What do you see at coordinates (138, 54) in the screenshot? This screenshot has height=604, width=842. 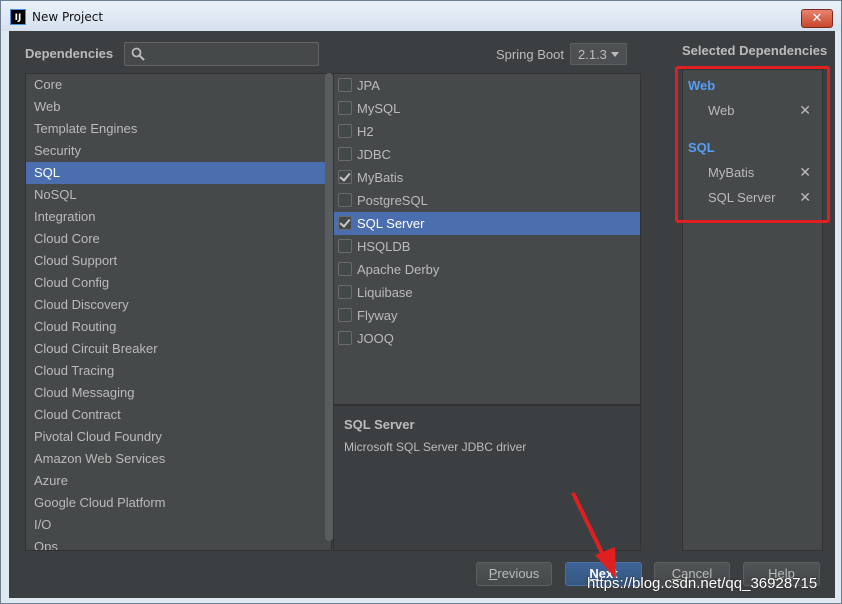 I see `search-icon` at bounding box center [138, 54].